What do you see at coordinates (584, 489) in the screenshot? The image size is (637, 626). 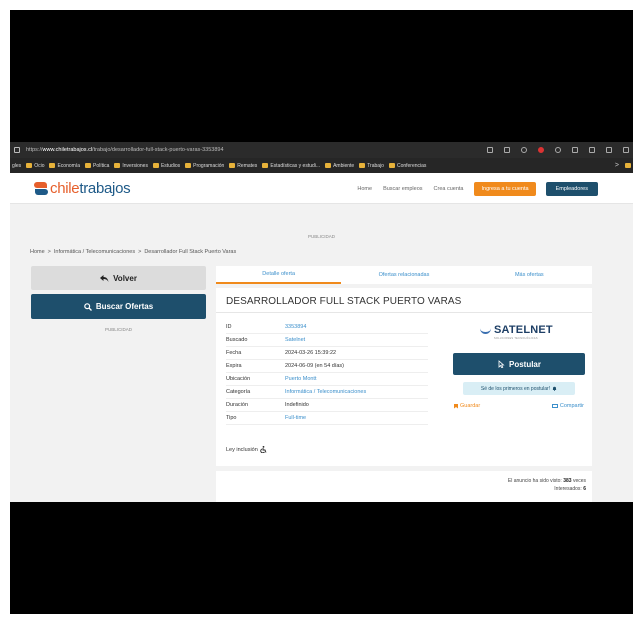 I see `interested-number: 6` at bounding box center [584, 489].